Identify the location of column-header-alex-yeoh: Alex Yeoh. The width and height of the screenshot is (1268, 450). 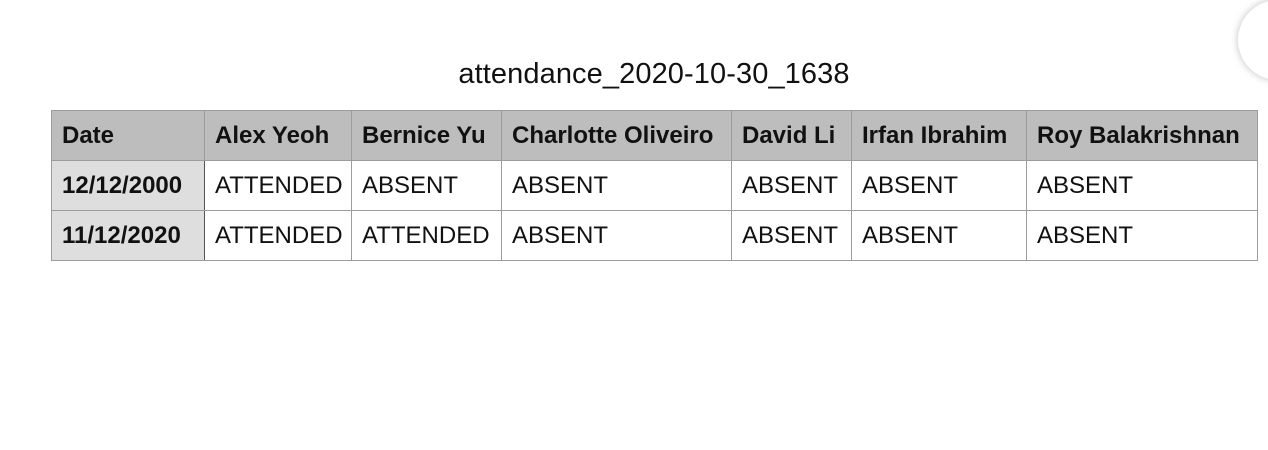
(278, 135).